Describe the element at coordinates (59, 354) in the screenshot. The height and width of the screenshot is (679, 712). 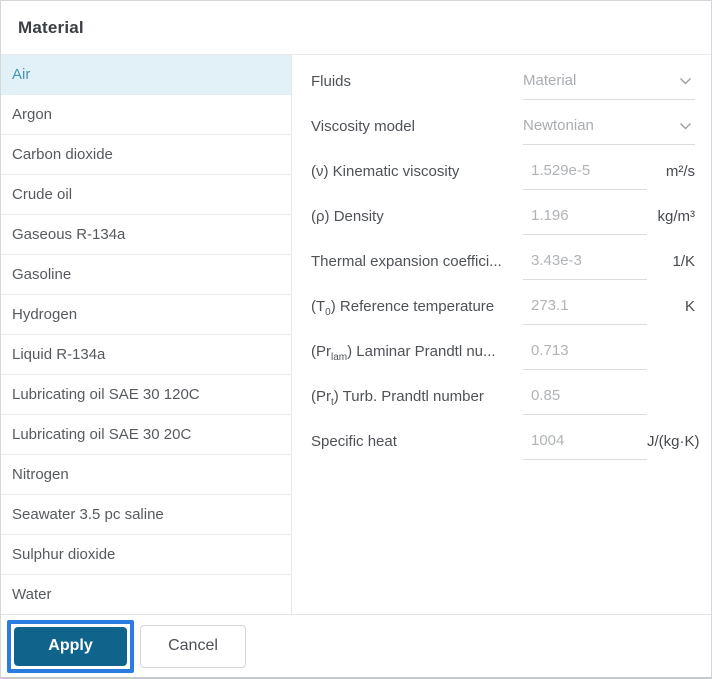
I see `material-item-label: Liquid R-134a` at that location.